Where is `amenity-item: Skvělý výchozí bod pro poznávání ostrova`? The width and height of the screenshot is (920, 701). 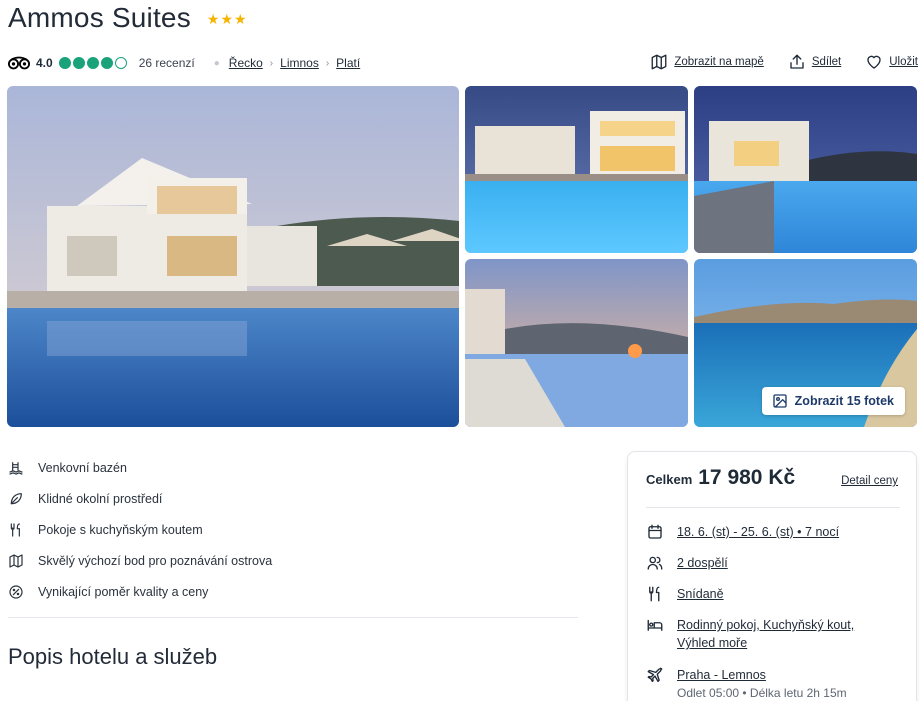 amenity-item: Skvělý výchozí bod pro poznávání ostrova is located at coordinates (140, 560).